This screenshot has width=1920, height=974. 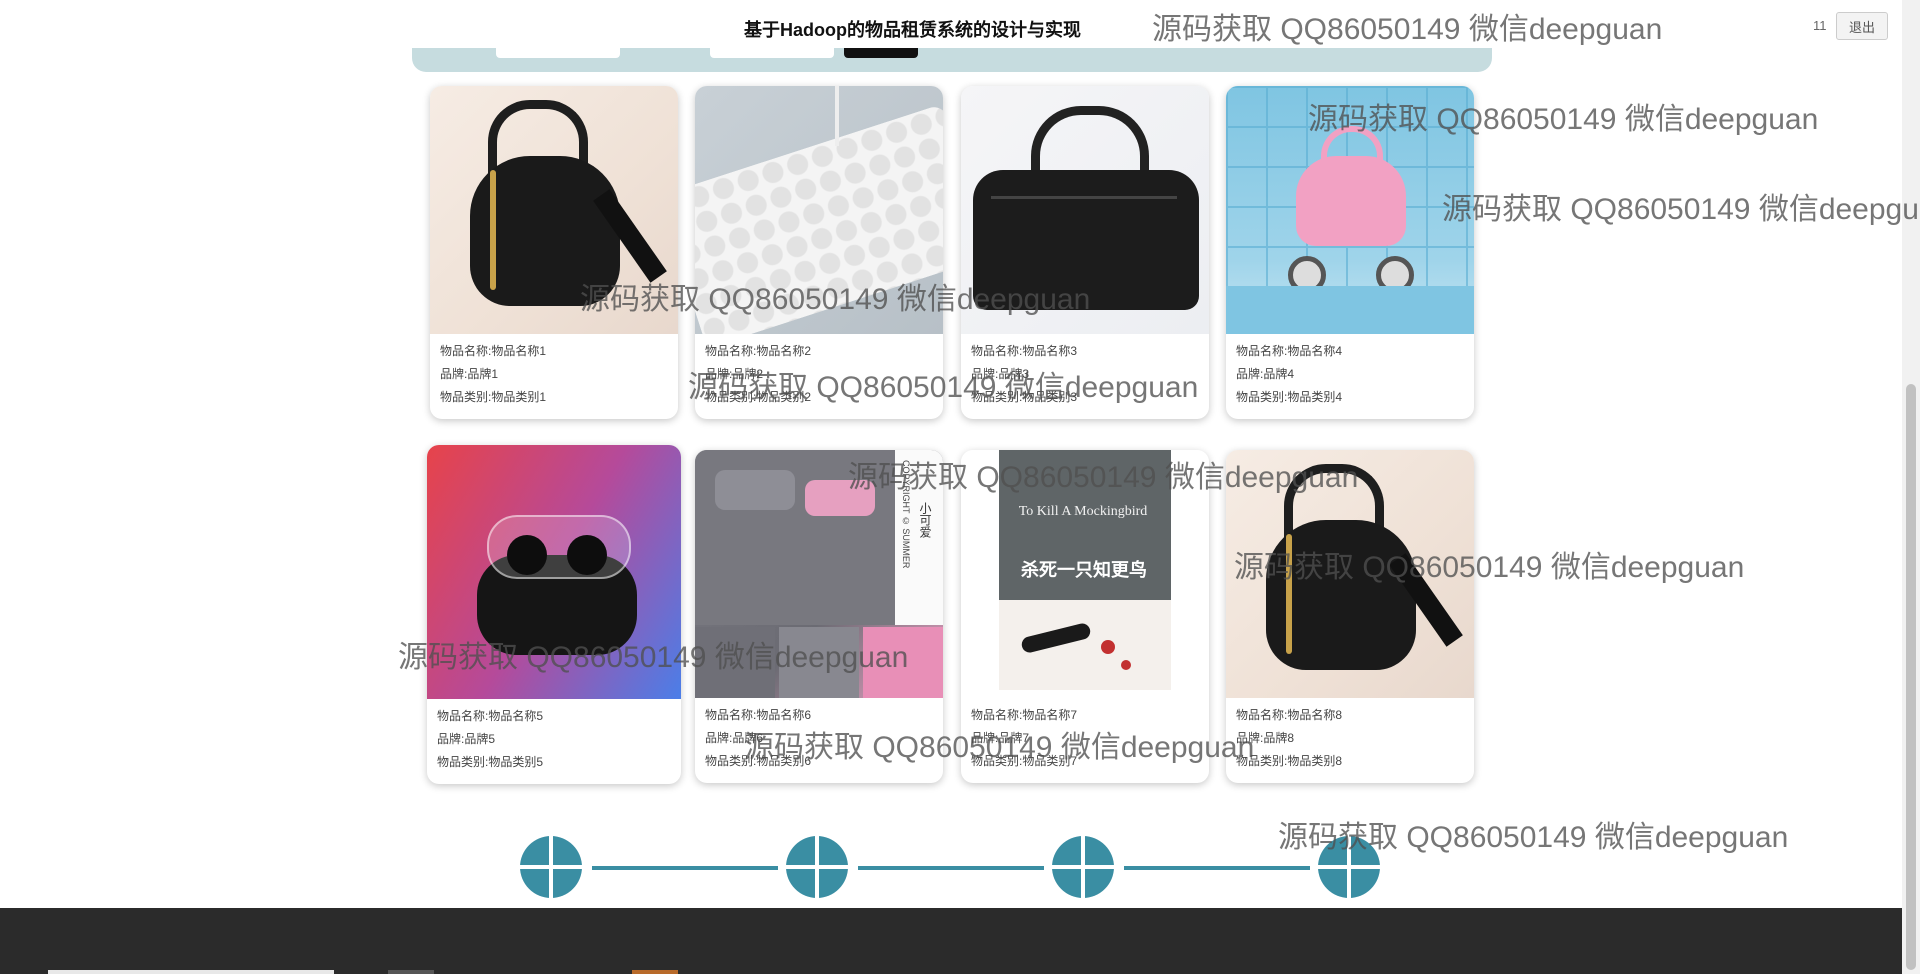 I want to click on footer, so click(x=951, y=941).